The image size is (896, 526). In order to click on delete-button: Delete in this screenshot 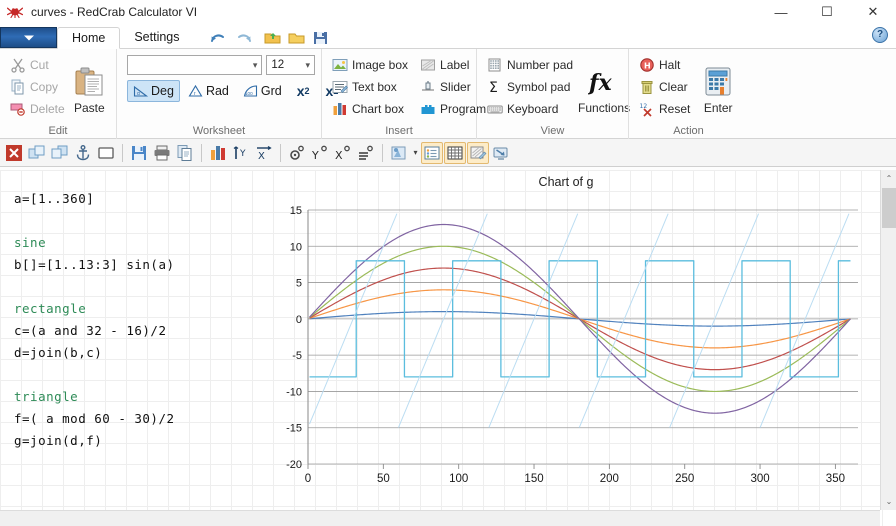, I will do `click(37, 109)`.